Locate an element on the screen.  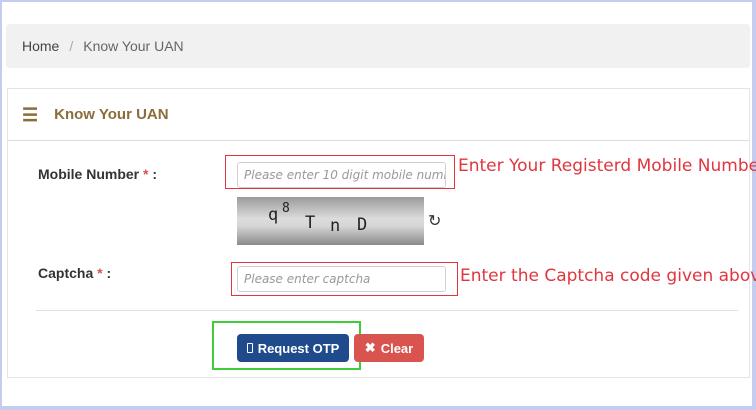
captcha-label-text: Captcha is located at coordinates (66, 273).